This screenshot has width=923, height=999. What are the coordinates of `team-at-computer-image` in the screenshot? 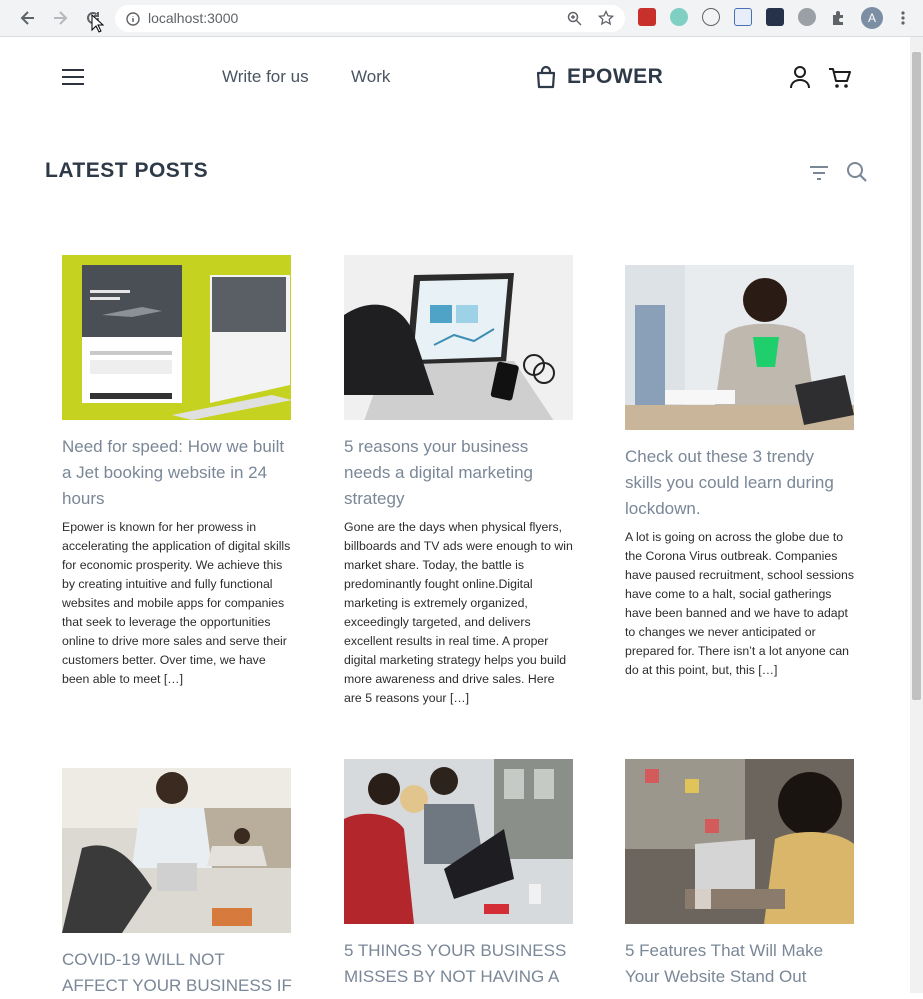 It's located at (458, 841).